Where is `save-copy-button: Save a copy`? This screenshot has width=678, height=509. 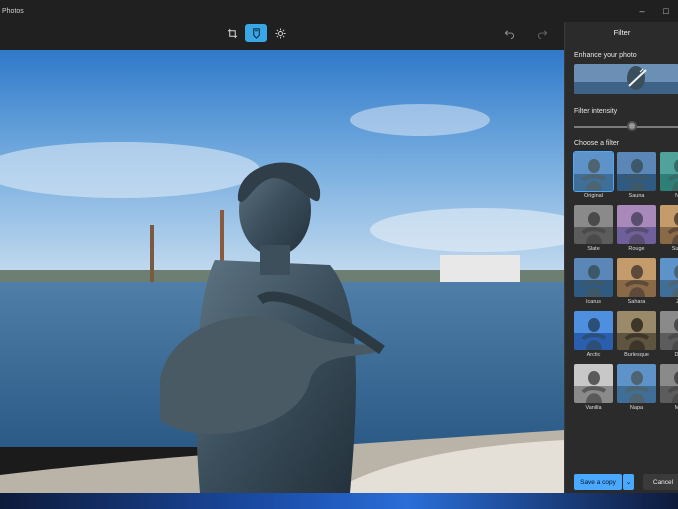
save-copy-button: Save a copy is located at coordinates (598, 482).